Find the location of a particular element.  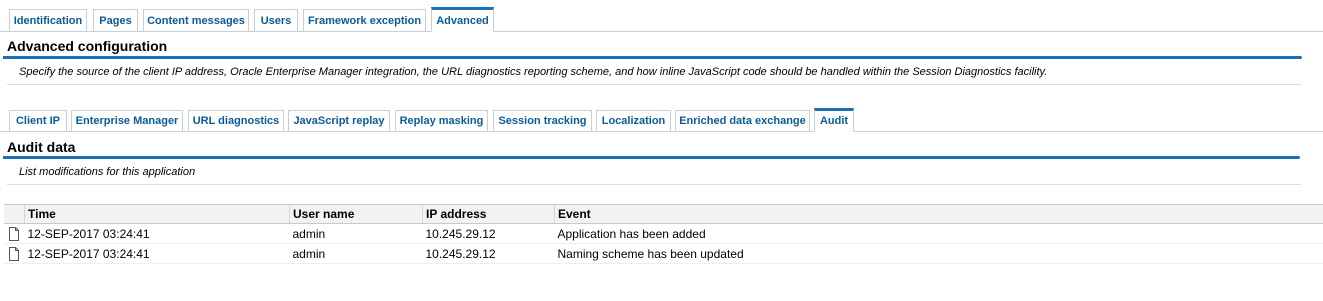

audit-description: List modifications for this application is located at coordinates (107, 172).